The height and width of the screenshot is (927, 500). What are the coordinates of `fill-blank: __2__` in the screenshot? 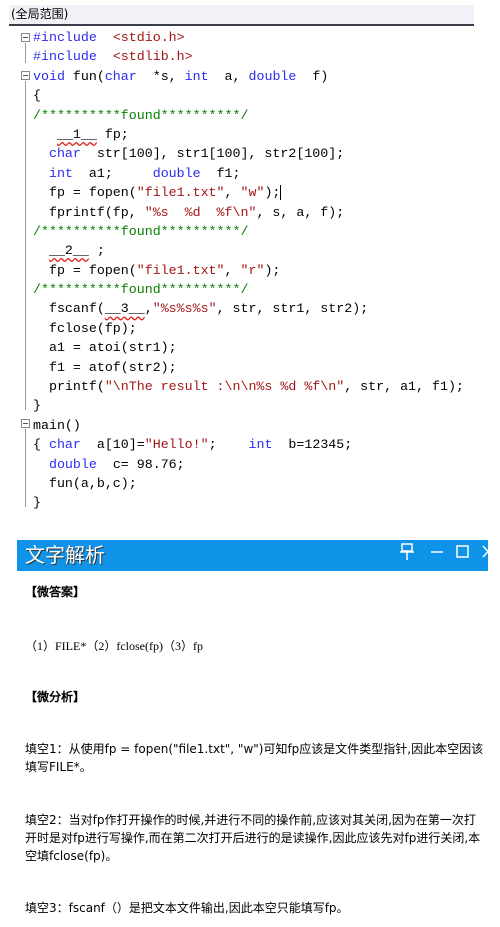 It's located at (68, 251).